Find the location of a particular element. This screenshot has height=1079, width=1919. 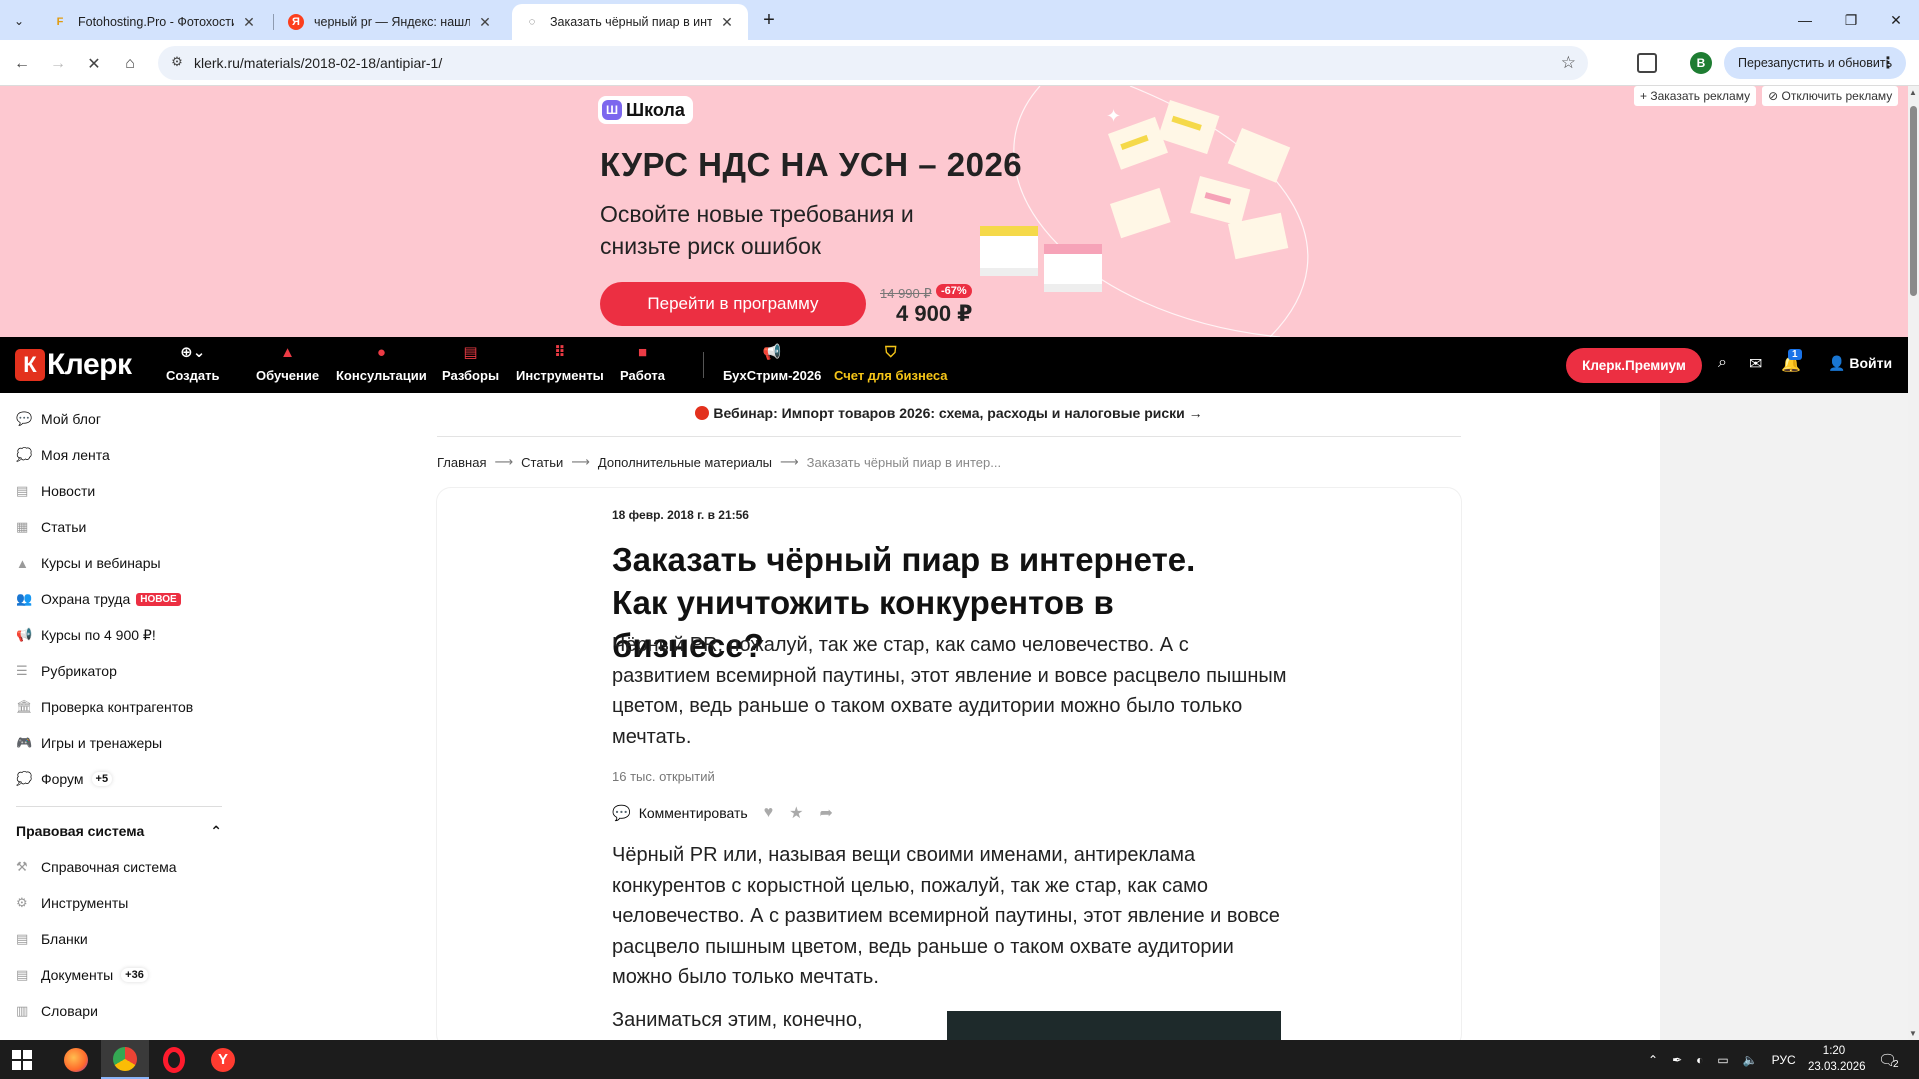

disable-ad-button: ⊘ Отключить рекламу is located at coordinates (1830, 96).